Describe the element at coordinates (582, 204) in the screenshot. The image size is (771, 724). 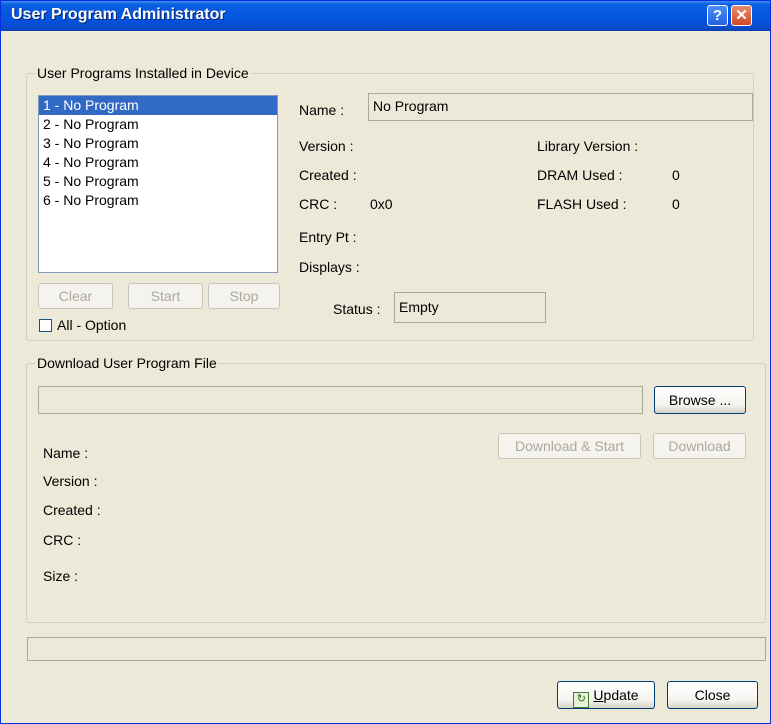
I see `flash-used-label: FLASH Used :` at that location.